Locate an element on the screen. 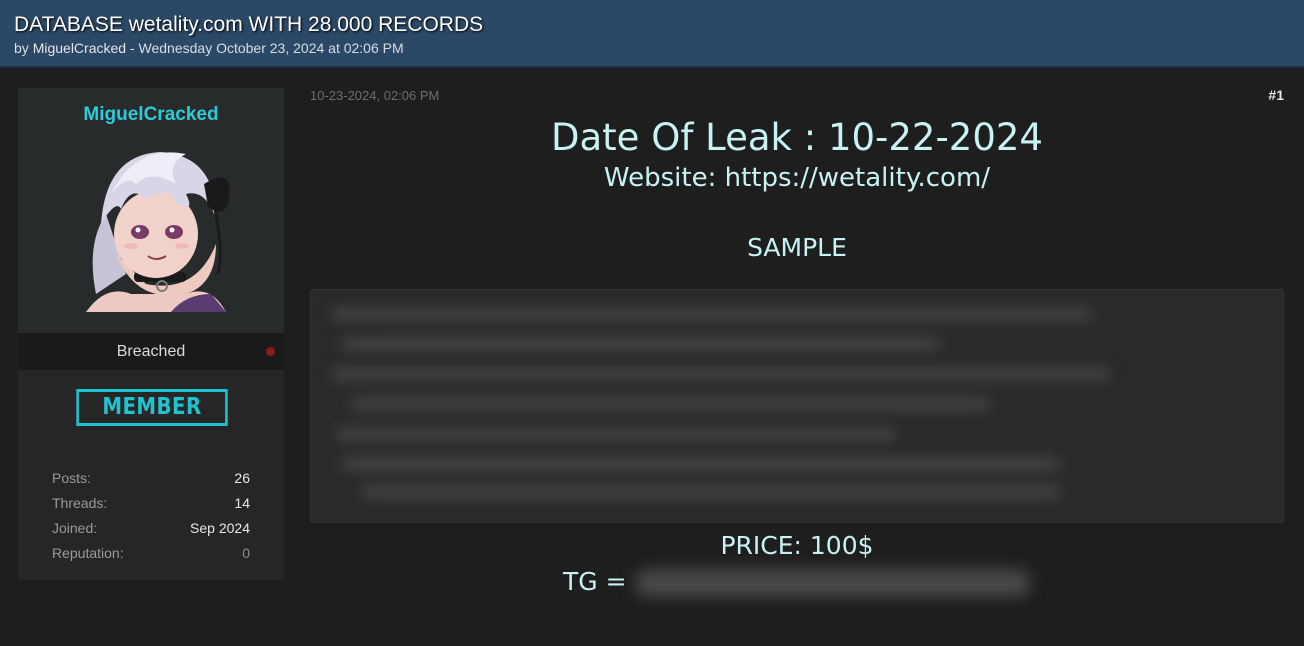  leak-date-heading: Date Of Leak : 10-22-2024 is located at coordinates (797, 137).